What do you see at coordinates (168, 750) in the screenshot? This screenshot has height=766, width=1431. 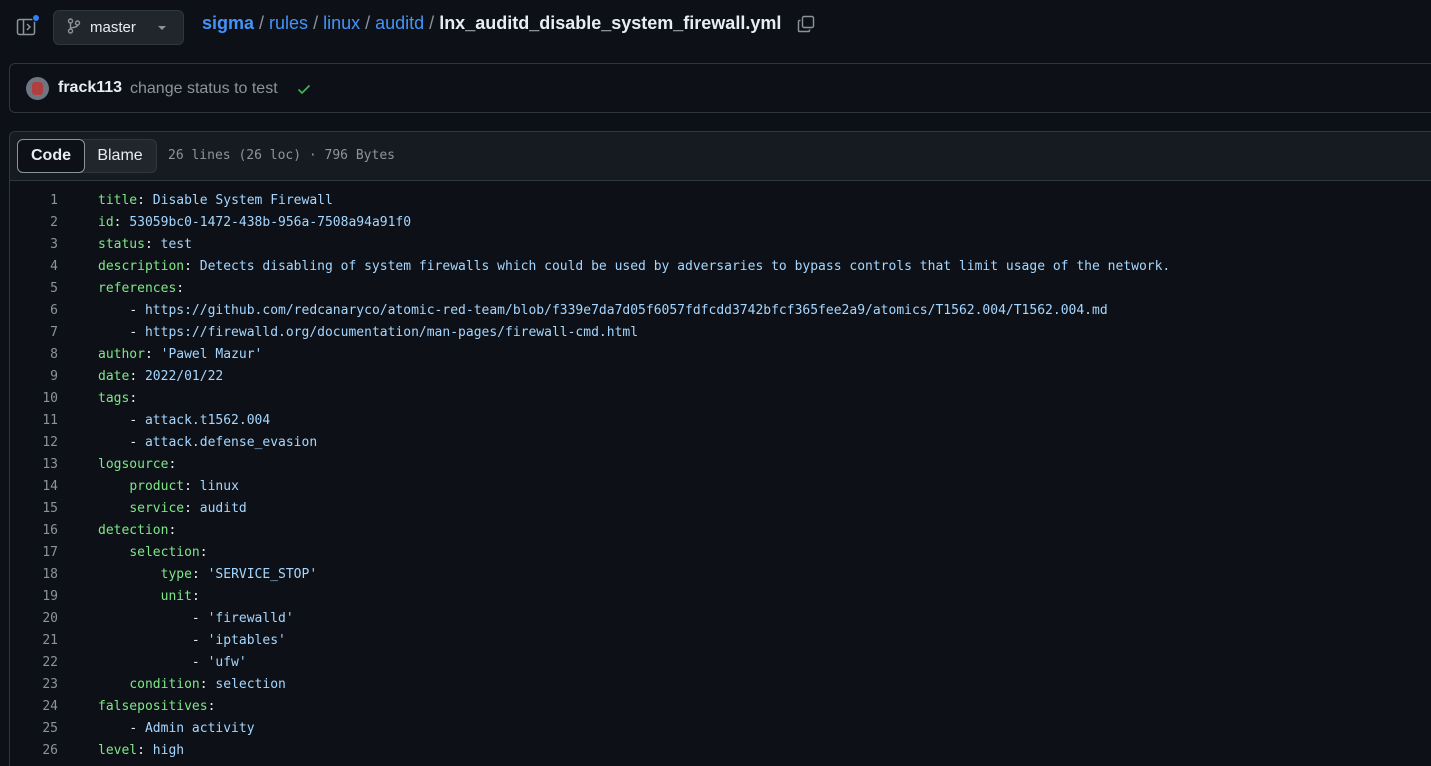 I see `yaml-value: high` at bounding box center [168, 750].